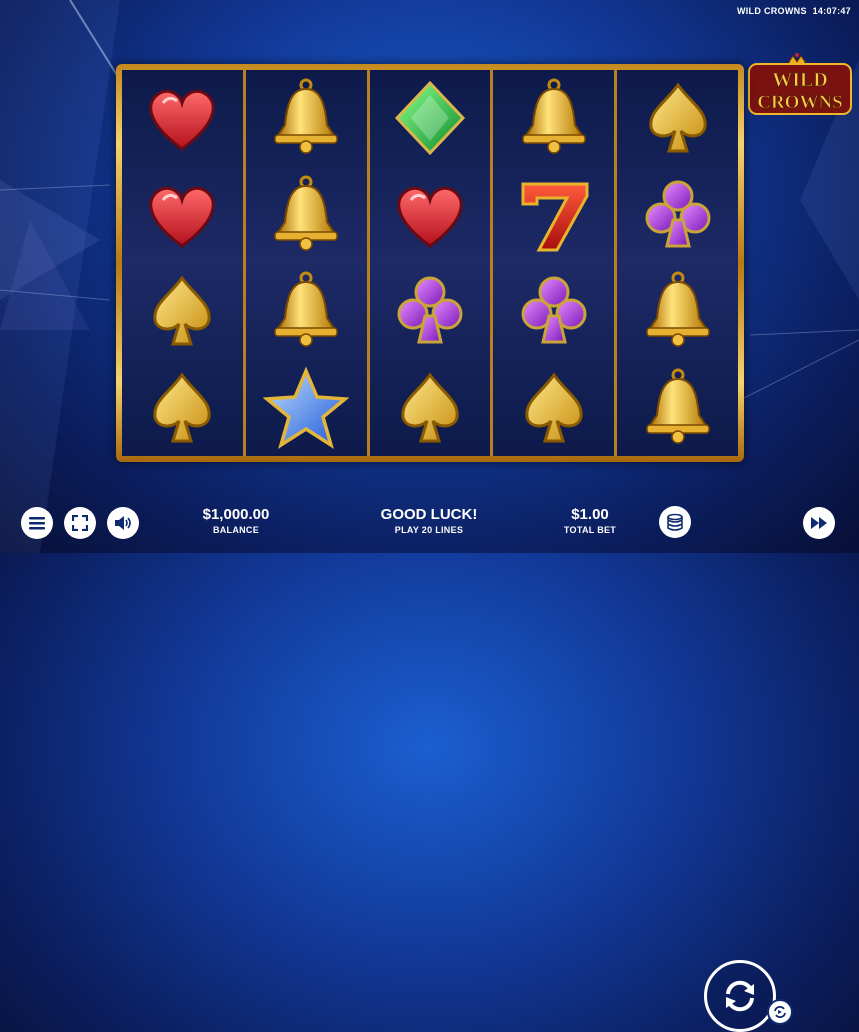 Image resolution: width=859 pixels, height=1032 pixels. I want to click on bet-settings-button, so click(675, 522).